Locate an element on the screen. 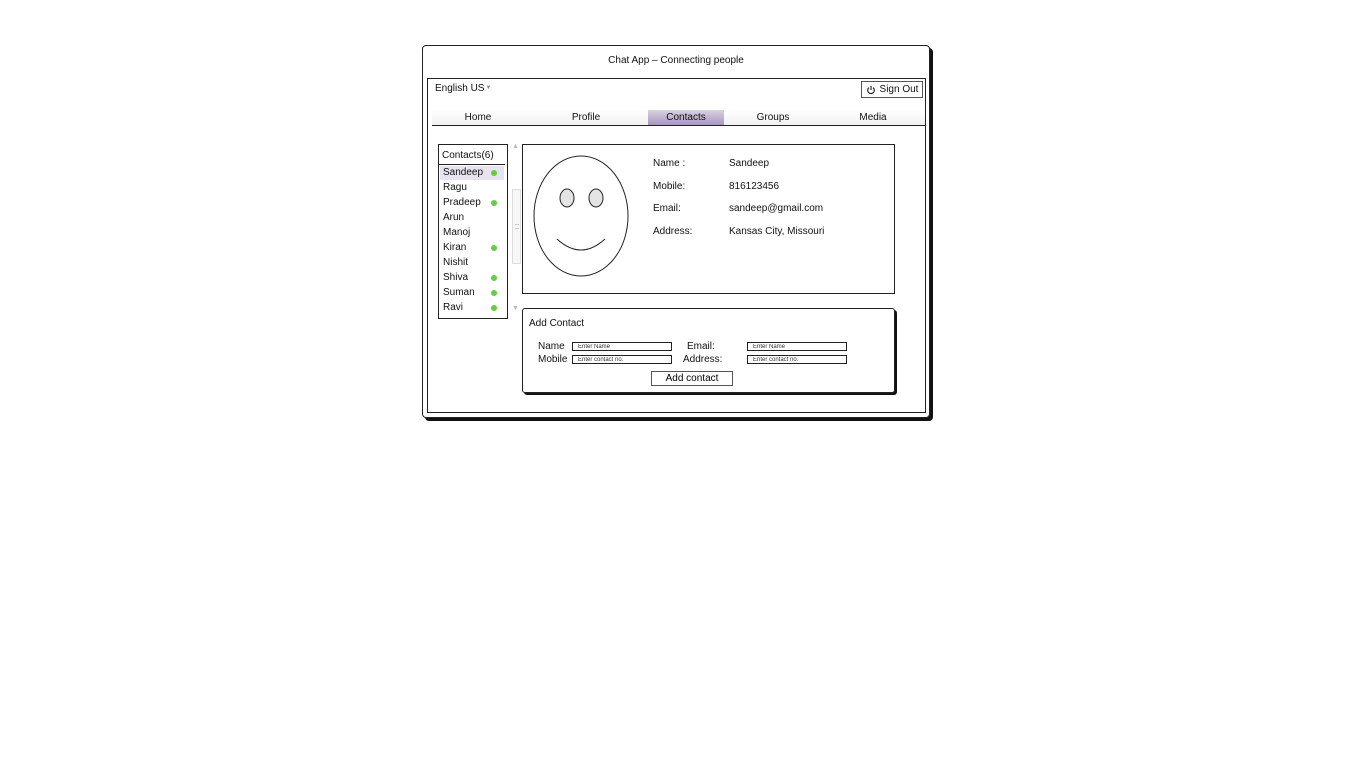 The width and height of the screenshot is (1366, 768). tab-home: Home is located at coordinates (478, 117).